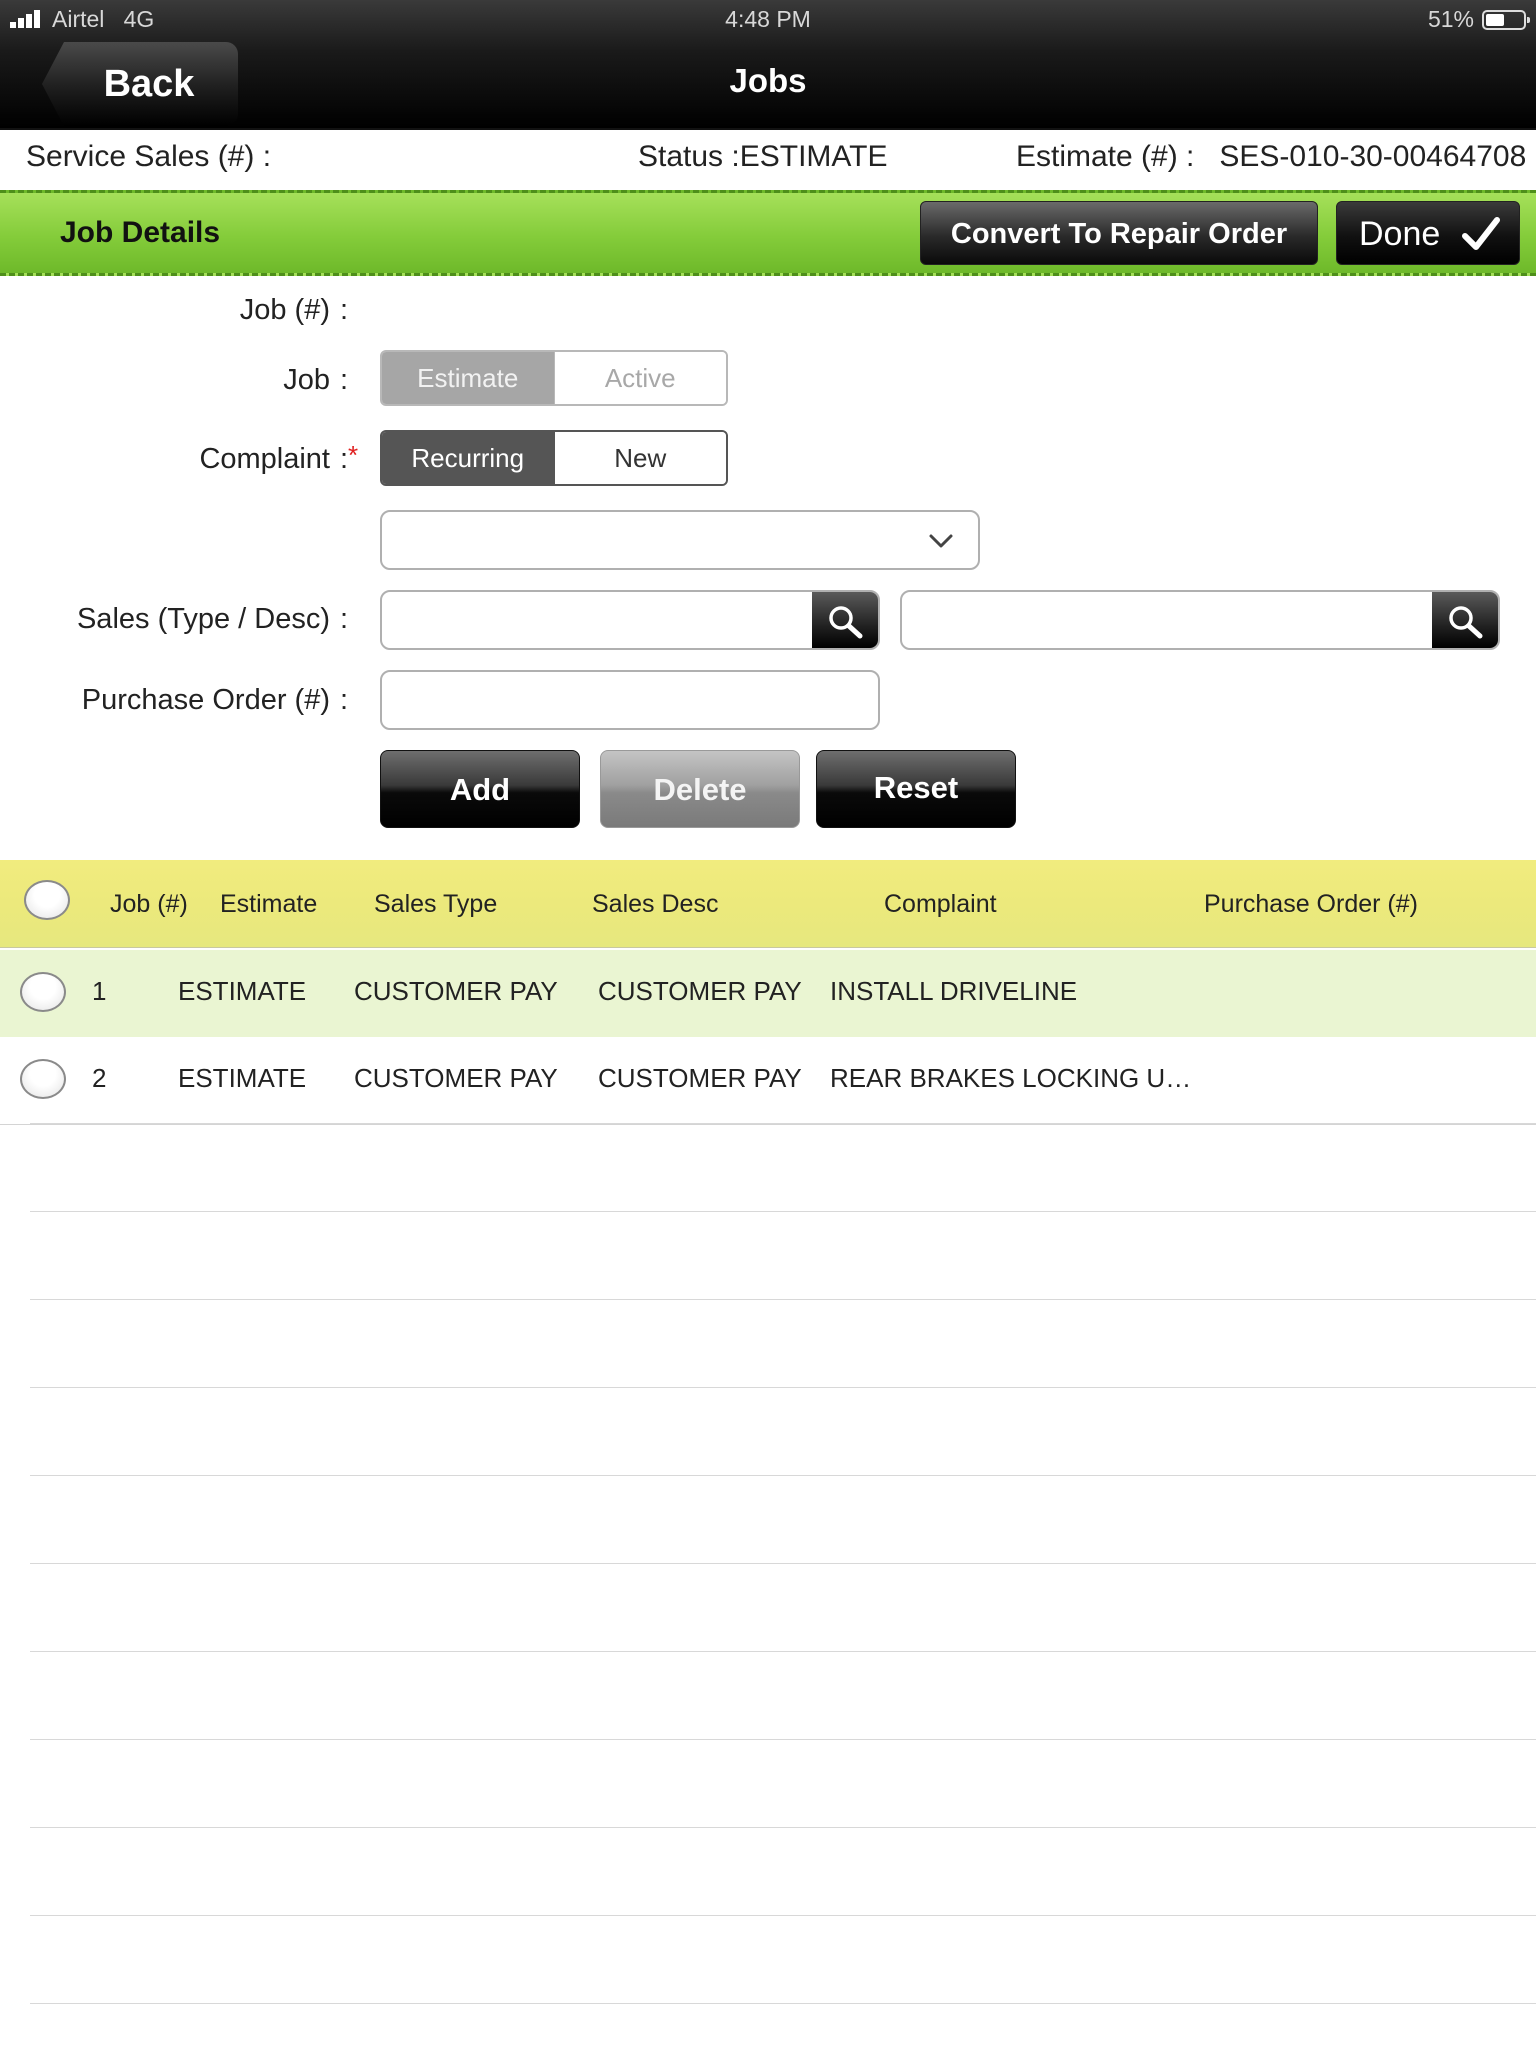  I want to click on purchase-order-input, so click(630, 700).